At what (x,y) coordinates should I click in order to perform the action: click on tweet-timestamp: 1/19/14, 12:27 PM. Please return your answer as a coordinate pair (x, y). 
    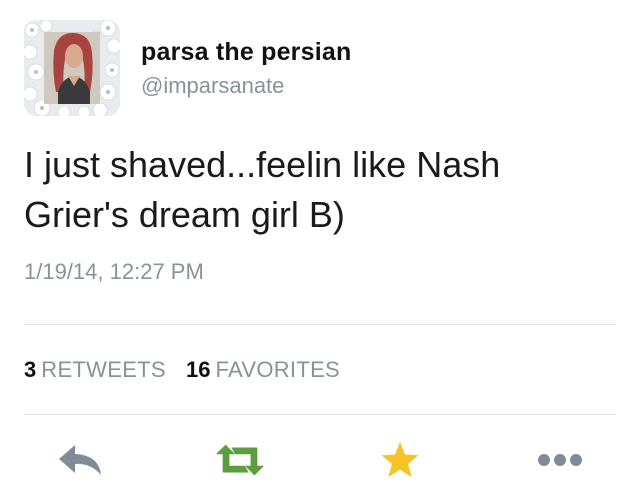
    Looking at the image, I should click on (114, 271).